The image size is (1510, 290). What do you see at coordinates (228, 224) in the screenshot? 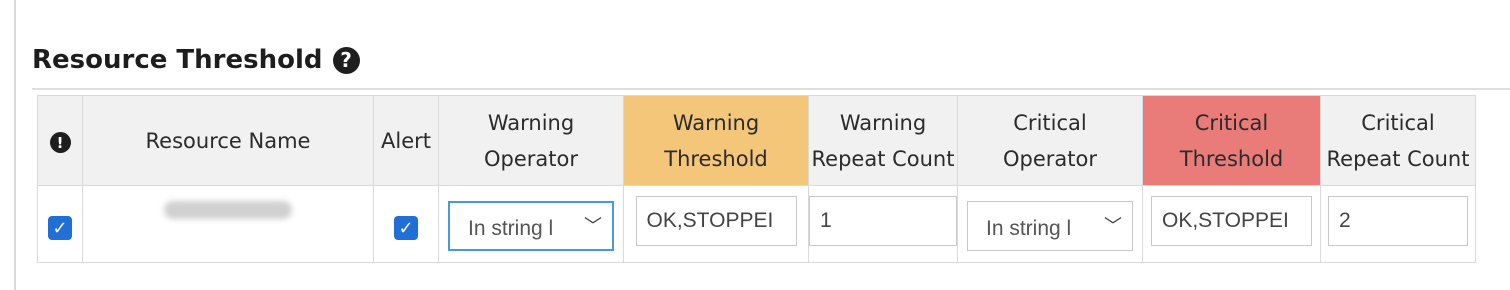
I see `resource-name-cell` at bounding box center [228, 224].